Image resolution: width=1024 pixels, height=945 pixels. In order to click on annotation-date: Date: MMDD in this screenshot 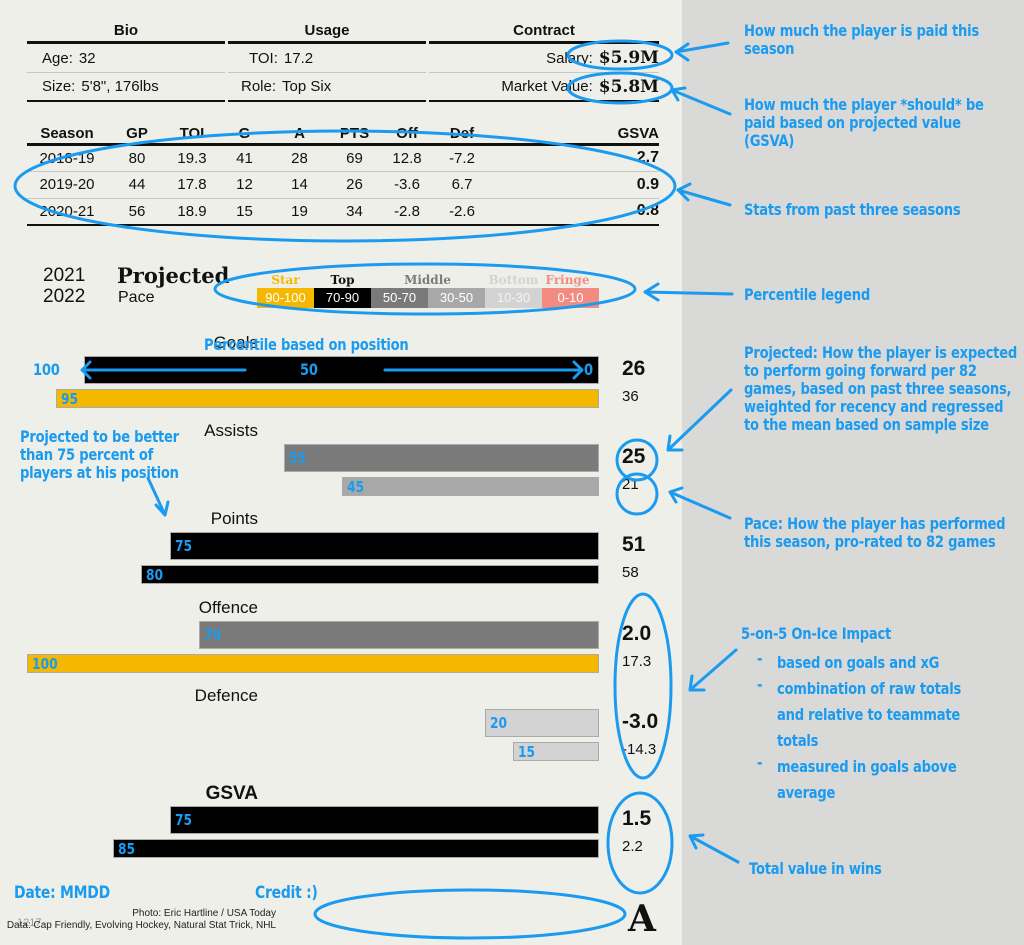, I will do `click(62, 893)`.